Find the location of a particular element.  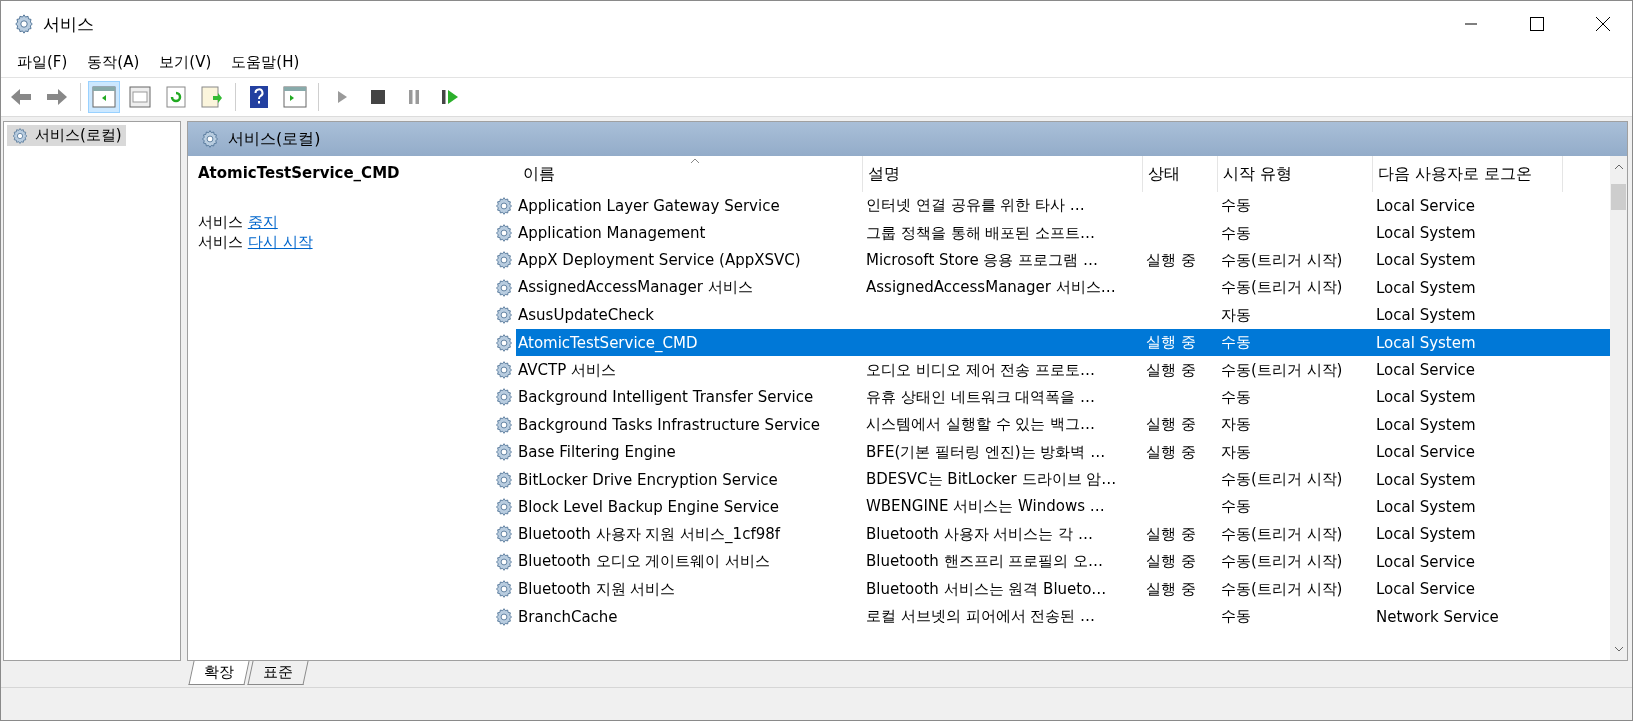

table-row: Block Level Backup Engine Service WBENGINE 서비스는 Windows … 수동 Local System is located at coordinates (1063, 507).